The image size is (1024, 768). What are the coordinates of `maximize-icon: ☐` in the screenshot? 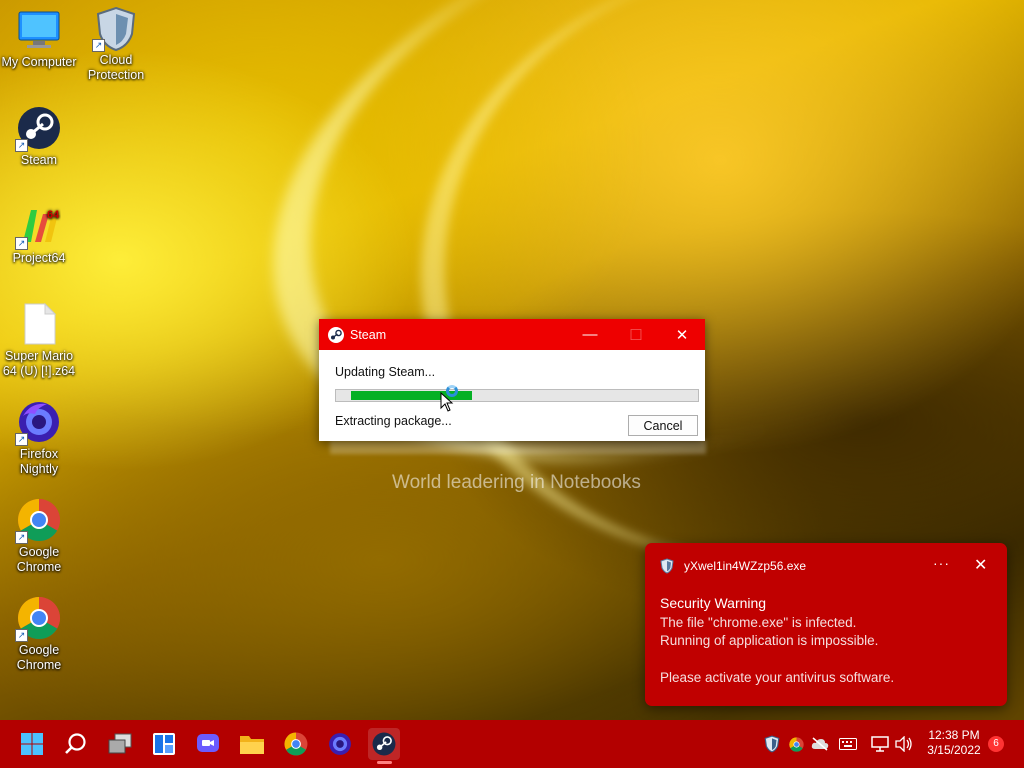 It's located at (636, 335).